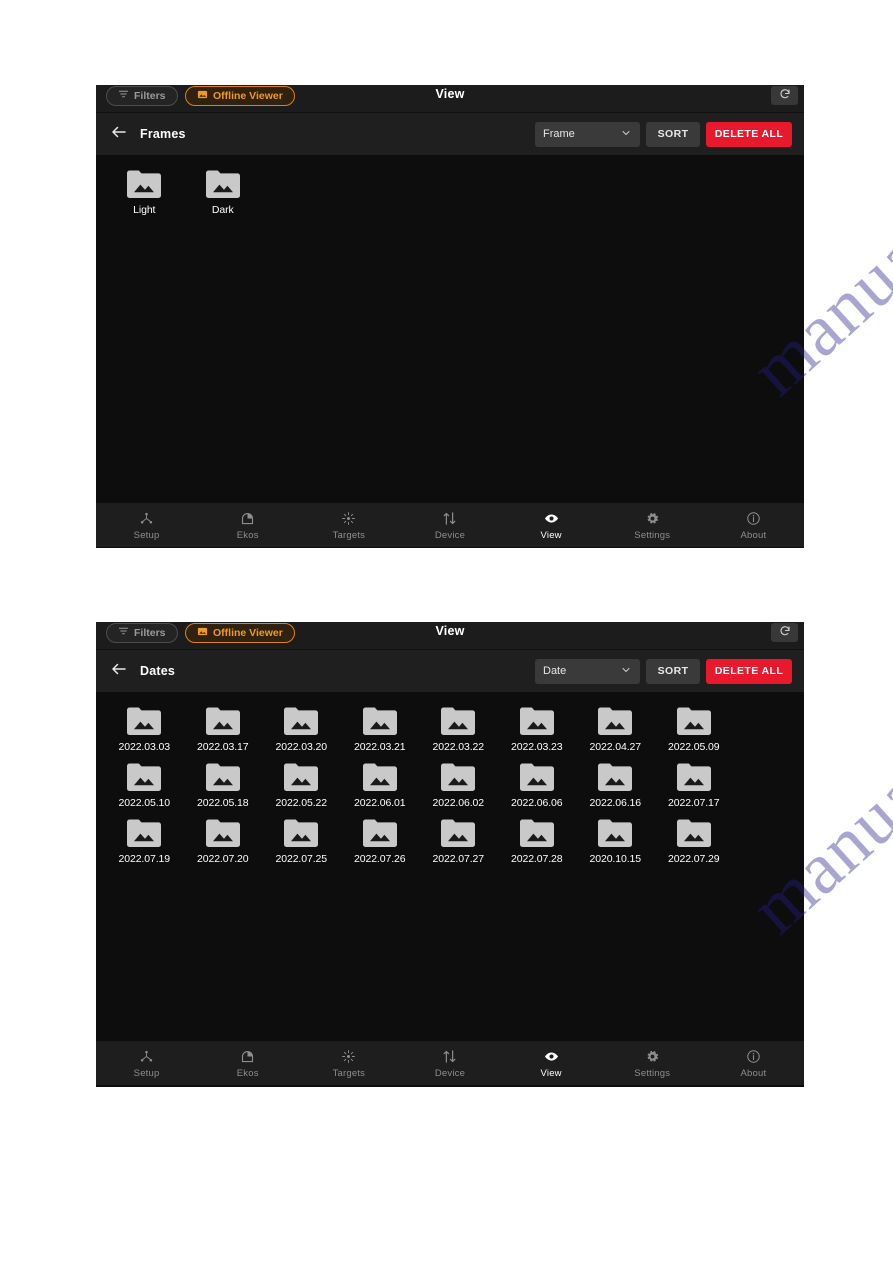 This screenshot has height=1263, width=893. I want to click on sort-field-select: Date, so click(587, 671).